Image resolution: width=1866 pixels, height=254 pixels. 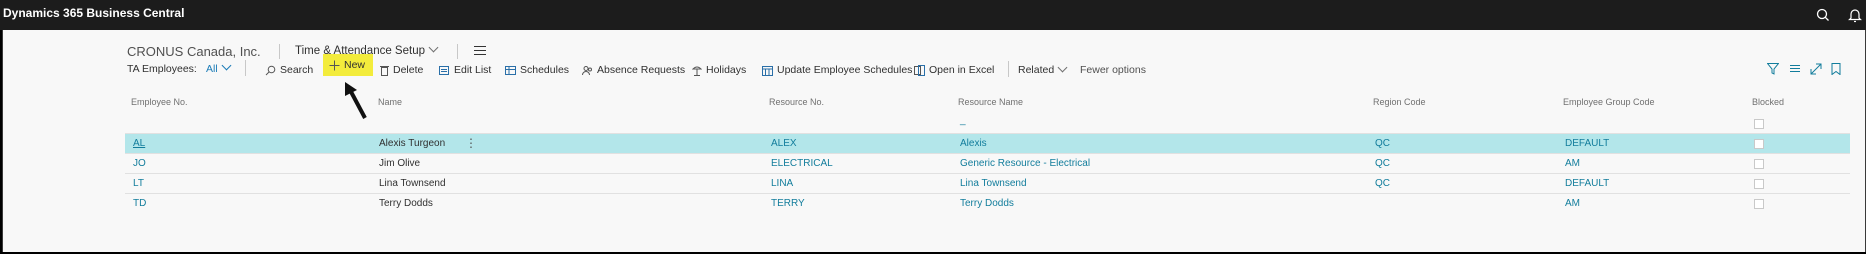 What do you see at coordinates (726, 70) in the screenshot?
I see `holidays-label: Holidays` at bounding box center [726, 70].